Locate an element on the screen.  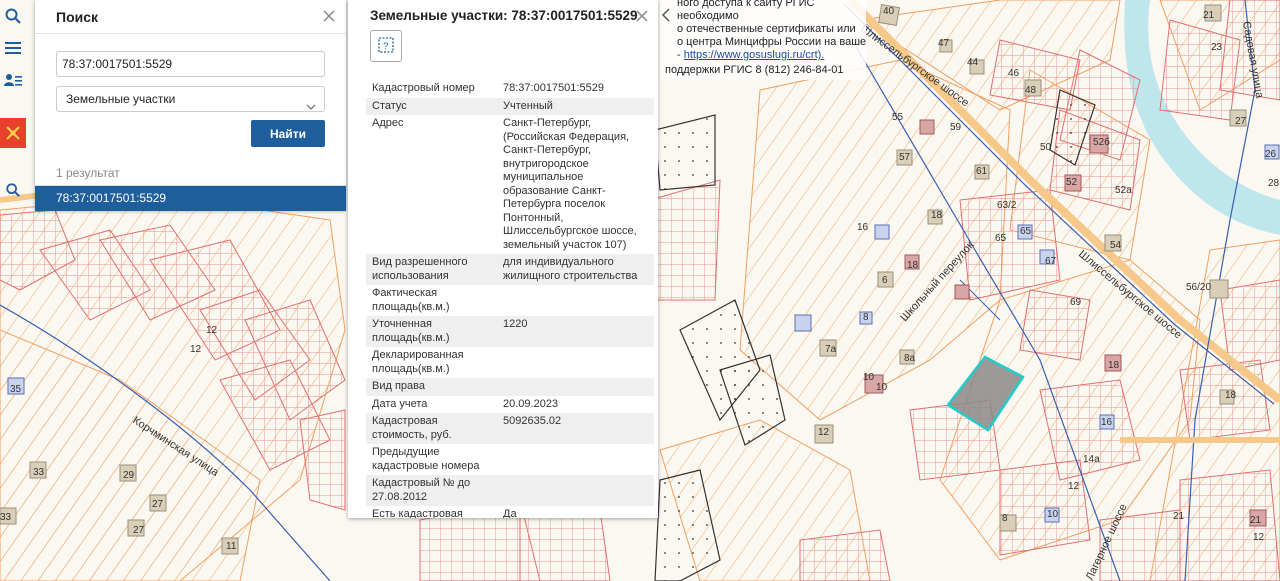
users-button is located at coordinates (13, 80).